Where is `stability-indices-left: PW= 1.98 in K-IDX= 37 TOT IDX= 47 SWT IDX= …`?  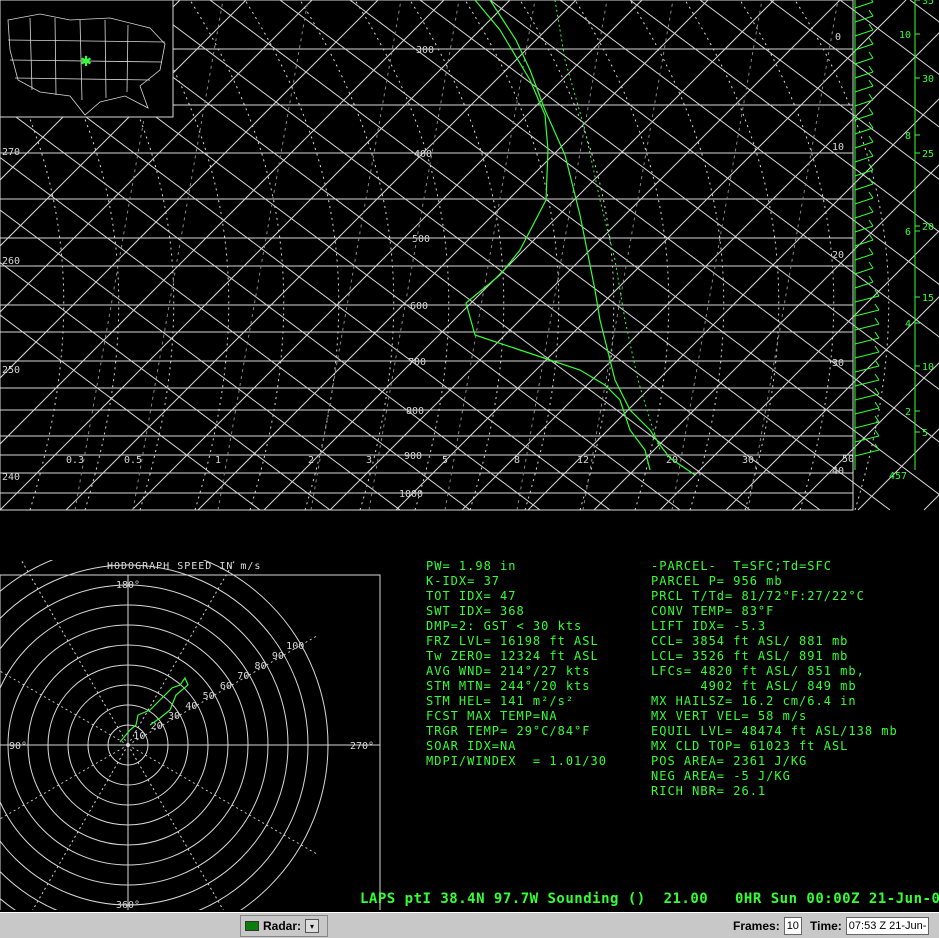
stability-indices-left: PW= 1.98 in K-IDX= 37 TOT IDX= 47 SWT IDX= … is located at coordinates (516, 664).